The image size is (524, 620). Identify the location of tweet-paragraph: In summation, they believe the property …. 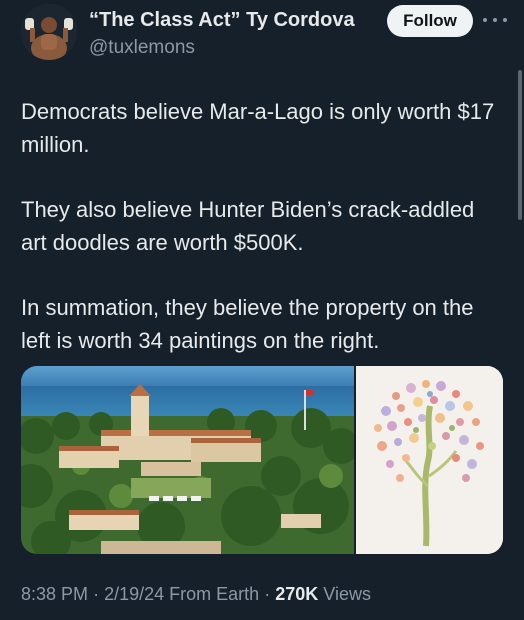
(247, 324).